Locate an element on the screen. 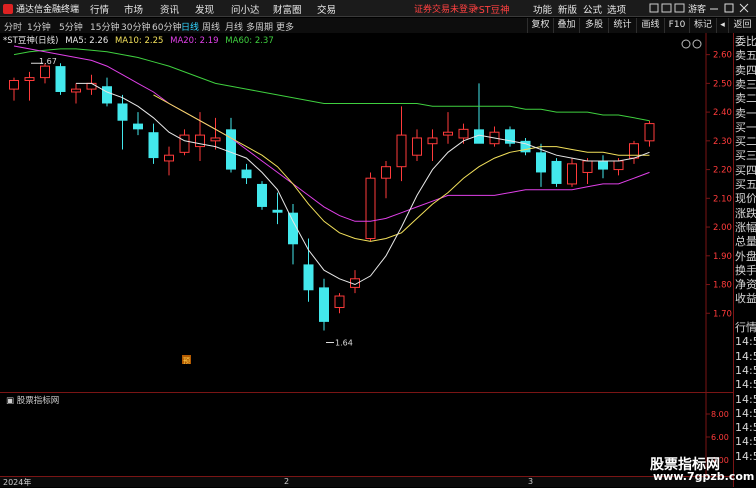  menu-item-market: 市场 is located at coordinates (133, 9).